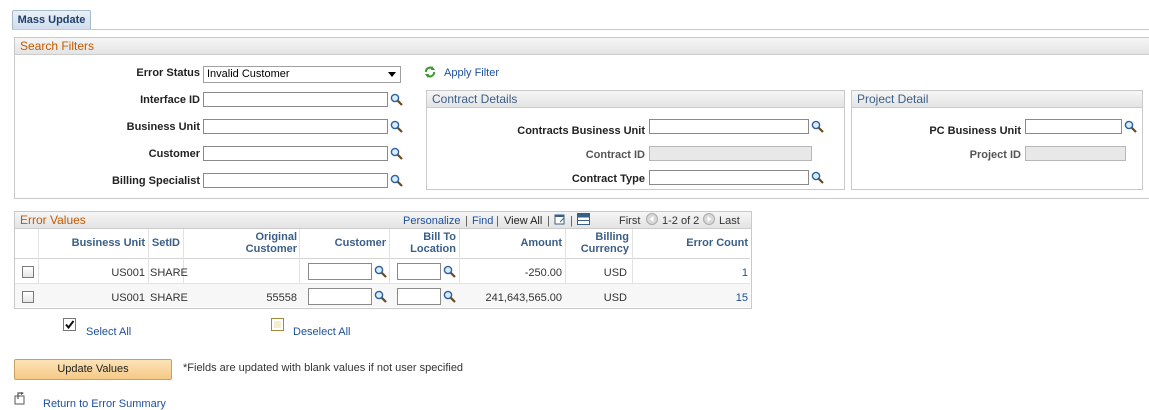 The image size is (1149, 410). I want to click on col-business-unit: Business Unit, so click(108, 243).